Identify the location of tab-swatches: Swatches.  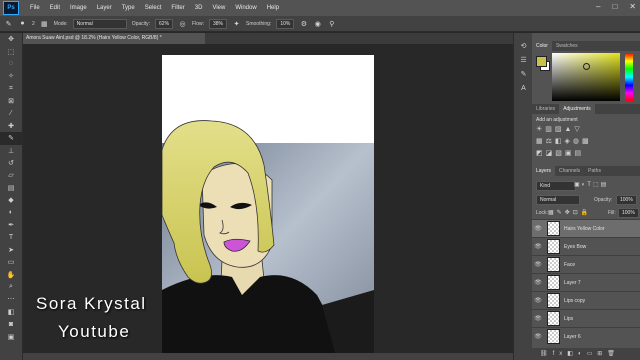
(567, 46).